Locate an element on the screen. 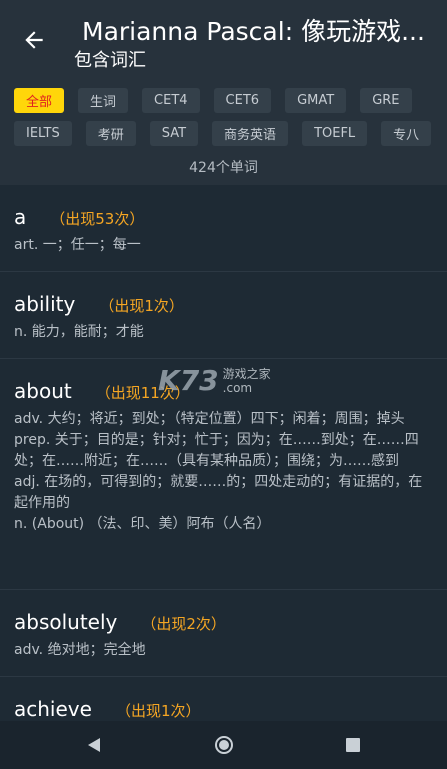  nav-home-button is located at coordinates (224, 745).